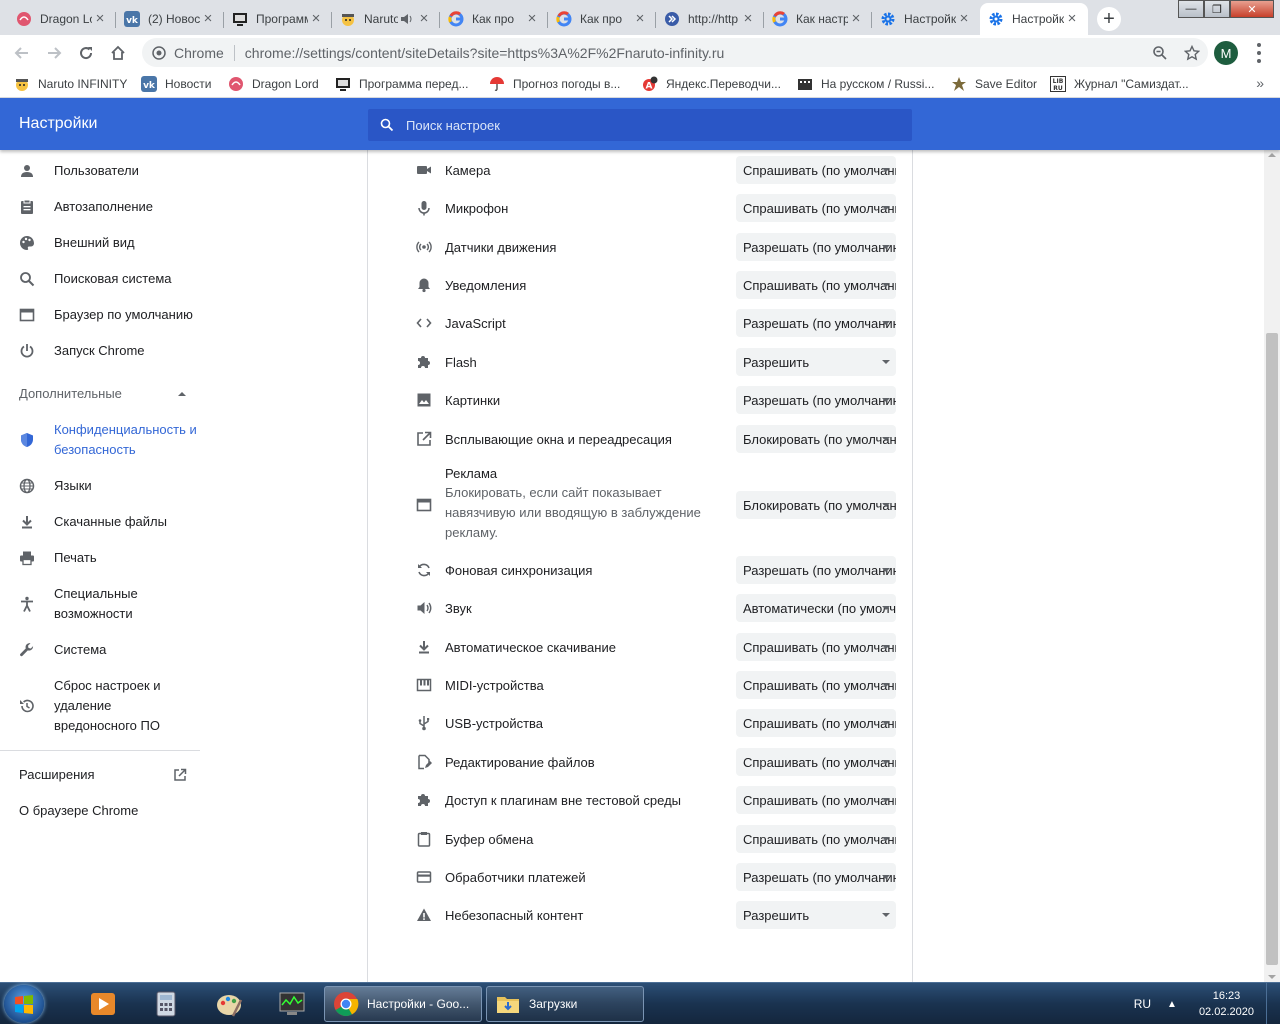 The image size is (1280, 1024). What do you see at coordinates (1226, 1004) in the screenshot?
I see `clock: 16:23 02.02.2020` at bounding box center [1226, 1004].